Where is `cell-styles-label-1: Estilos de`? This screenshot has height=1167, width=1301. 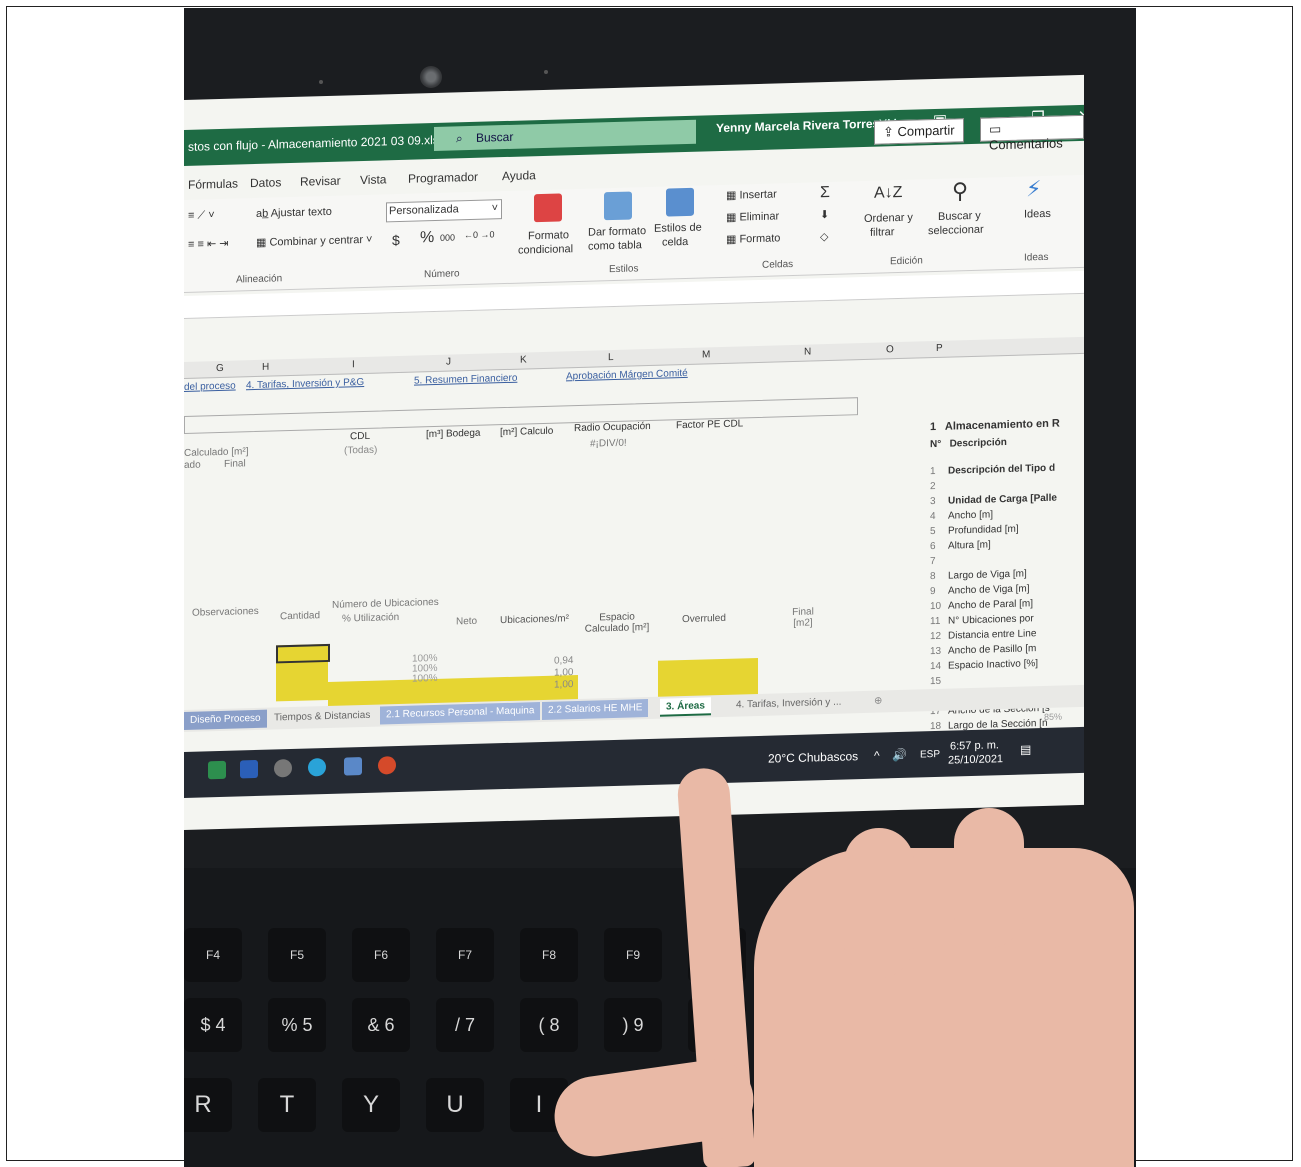 cell-styles-label-1: Estilos de is located at coordinates (678, 228).